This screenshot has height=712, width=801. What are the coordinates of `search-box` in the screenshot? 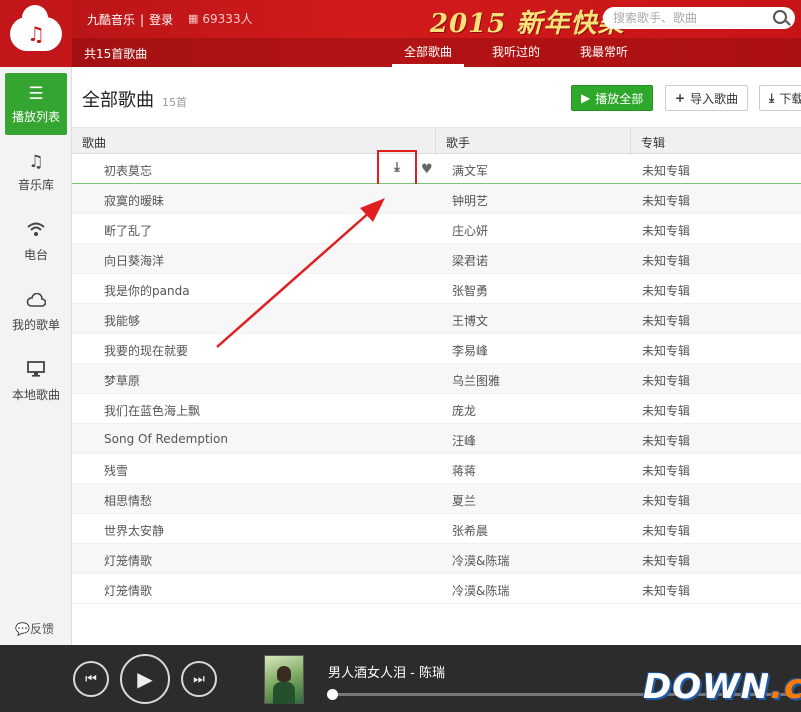 It's located at (699, 18).